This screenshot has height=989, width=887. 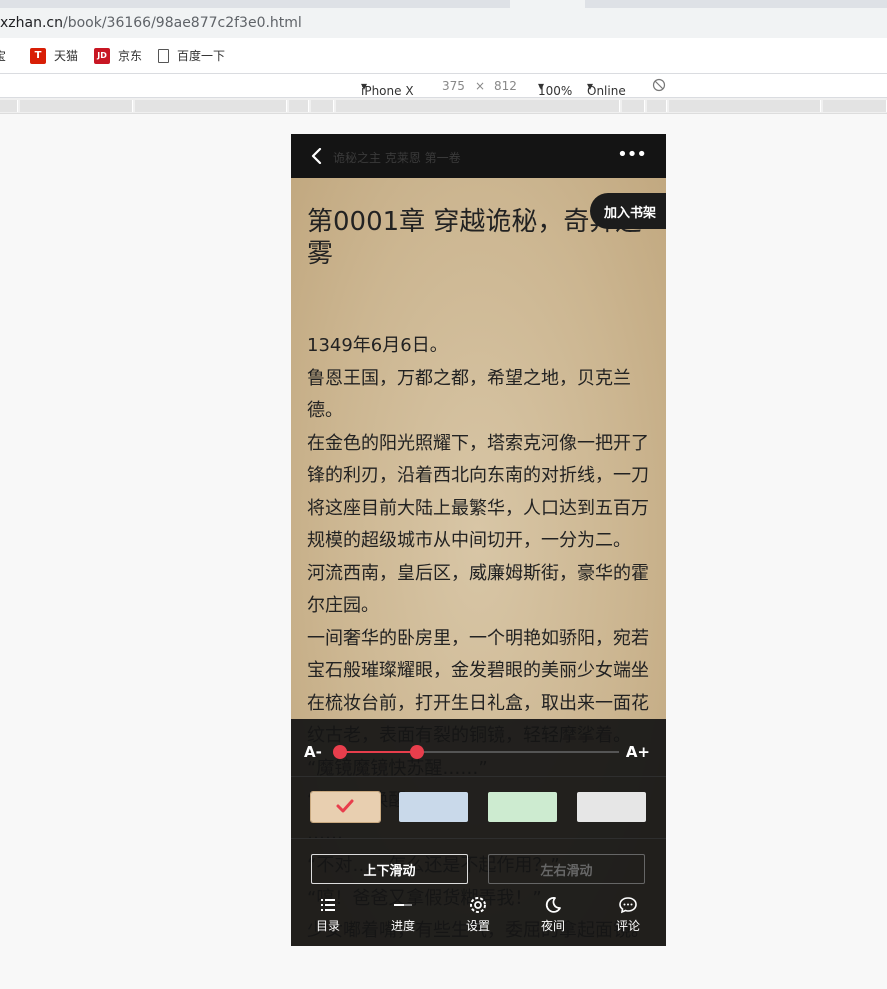 I want to click on nav-label: 目录, so click(x=327, y=926).